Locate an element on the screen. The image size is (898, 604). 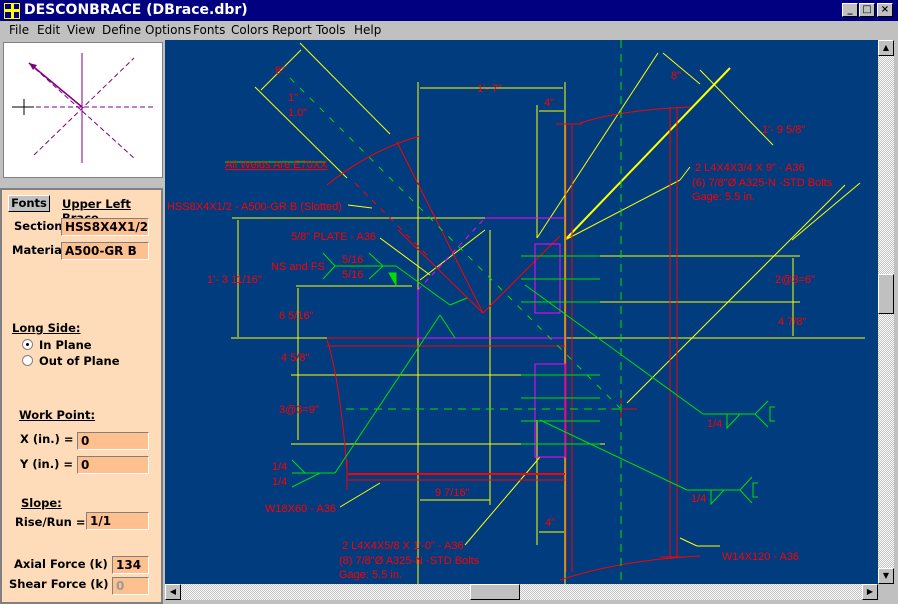
weld-ns-fs: NS and FS is located at coordinates (298, 267).